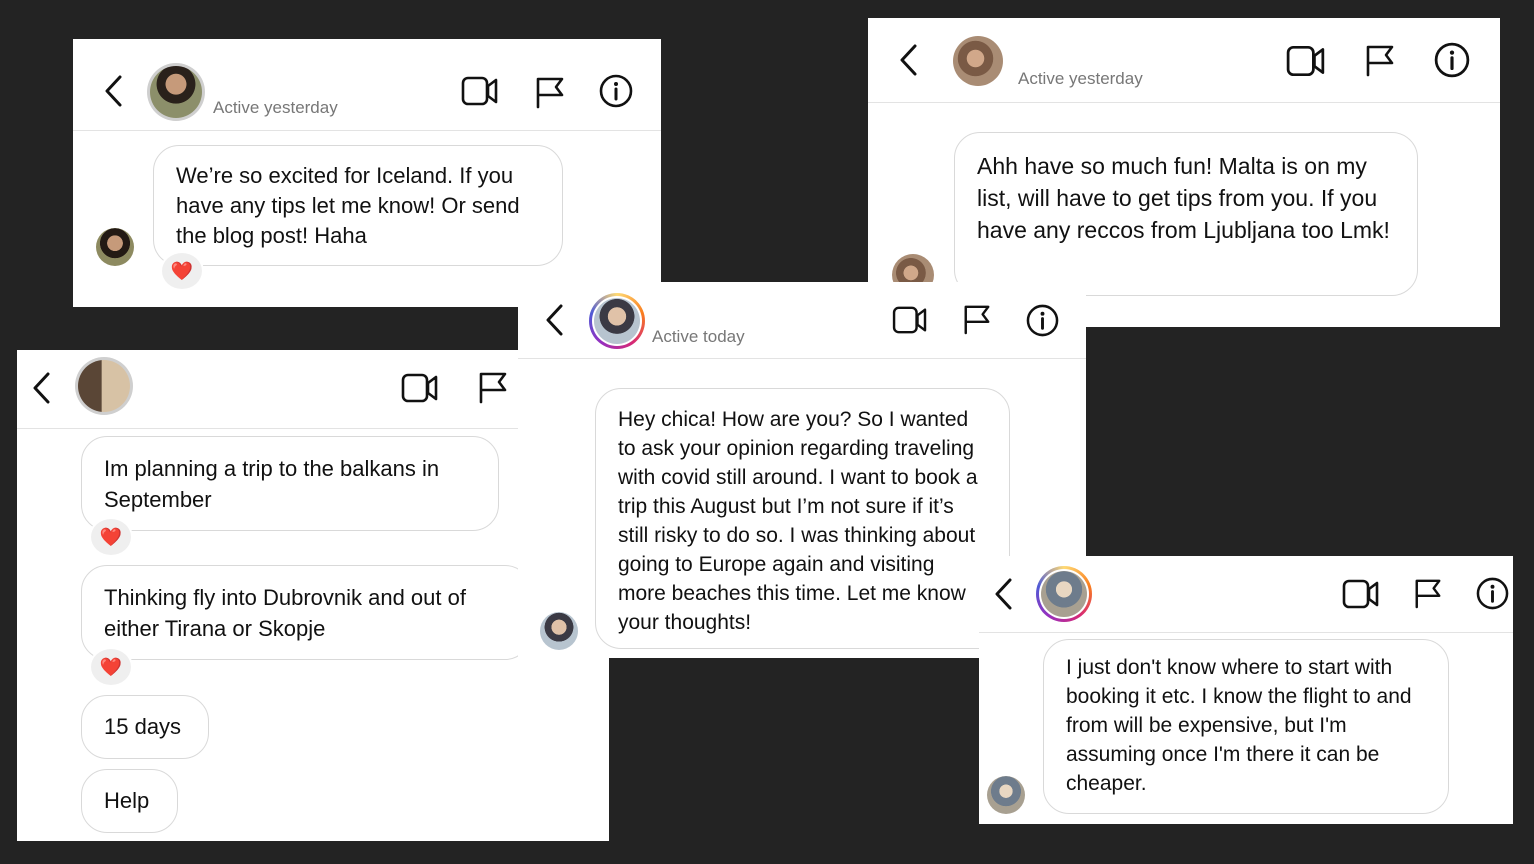 The width and height of the screenshot is (1534, 864). I want to click on message-bubble: Help, so click(129, 801).